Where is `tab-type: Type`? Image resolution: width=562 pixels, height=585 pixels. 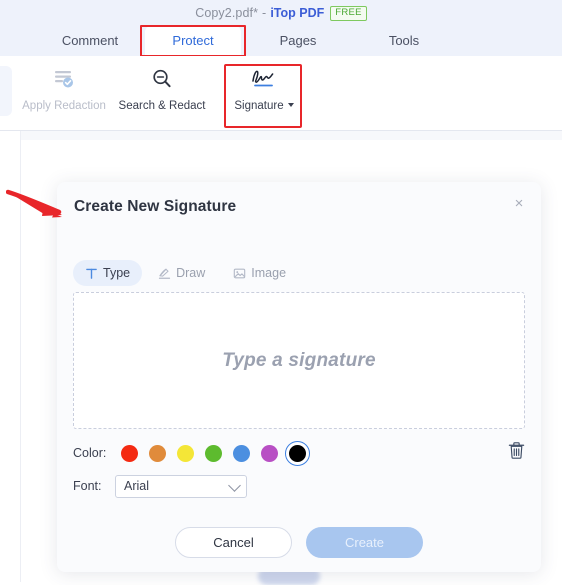 tab-type: Type is located at coordinates (108, 273).